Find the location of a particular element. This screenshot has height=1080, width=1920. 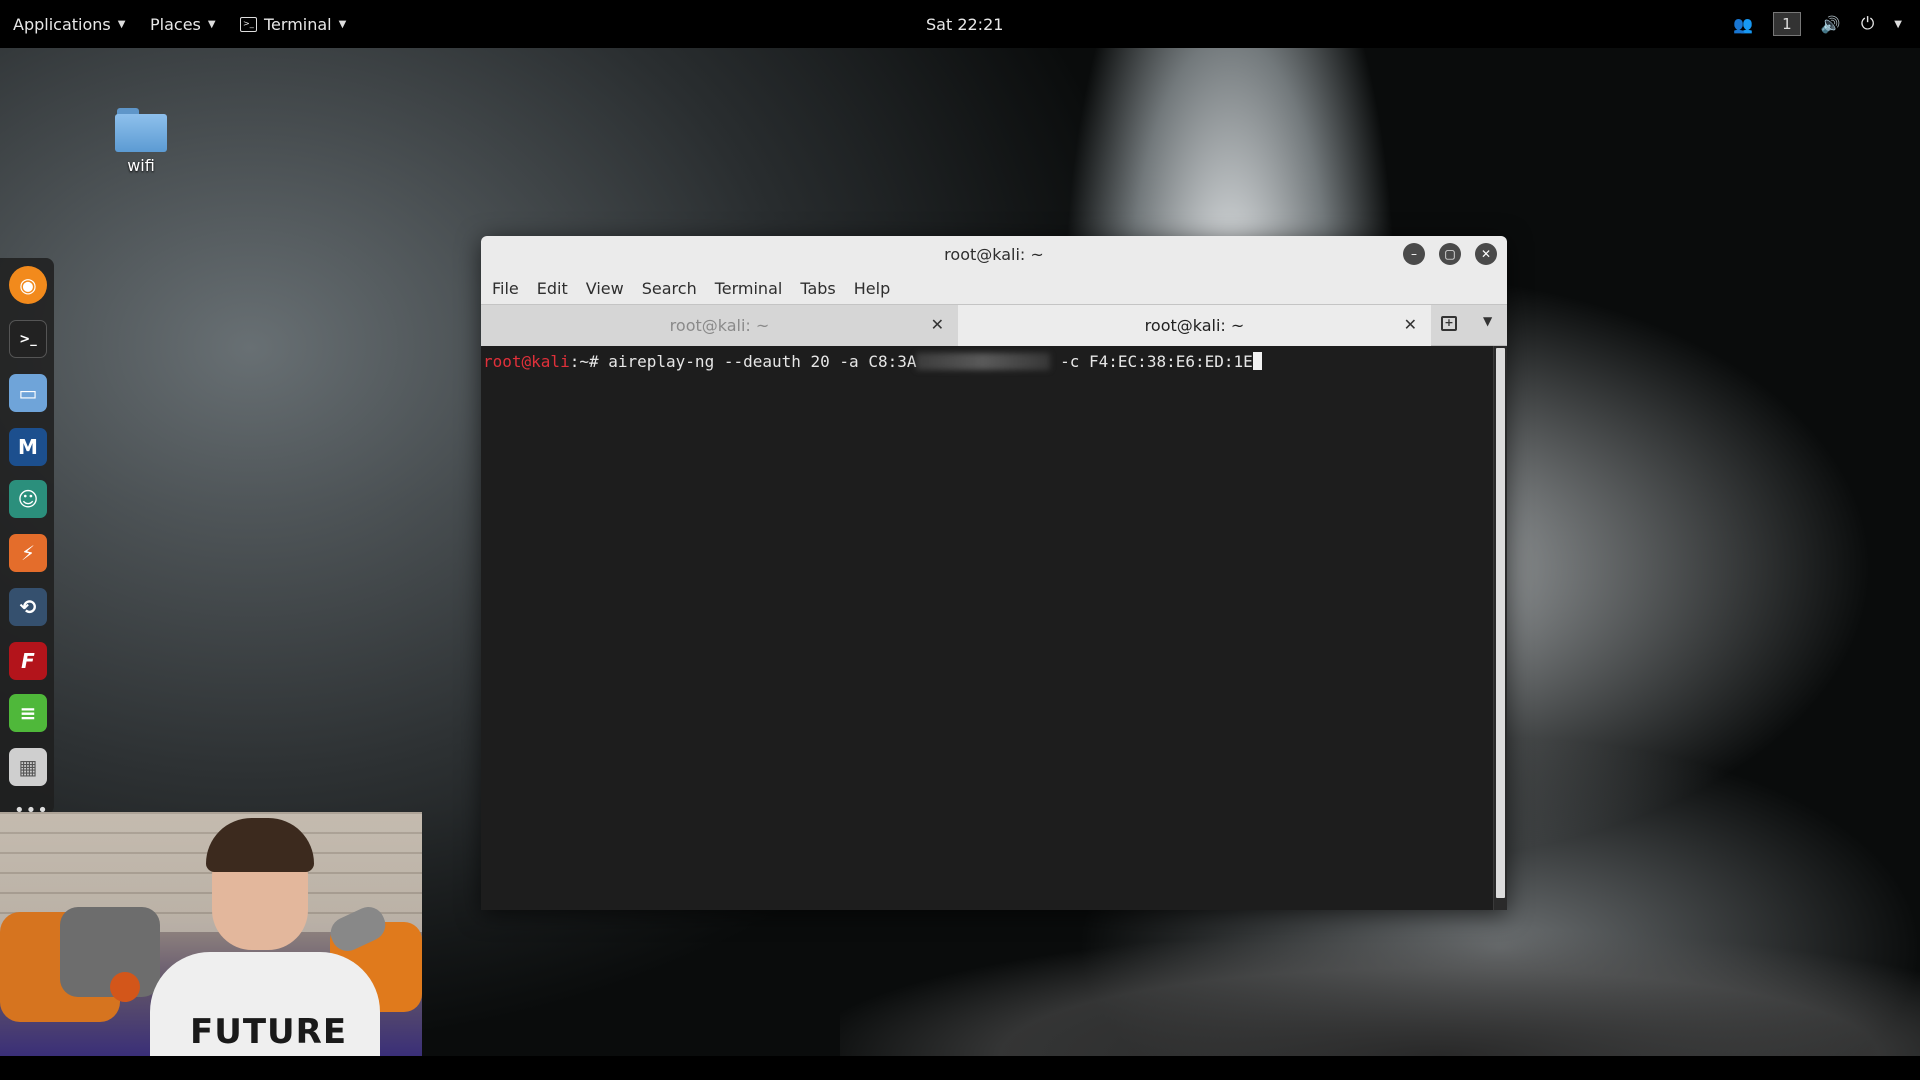

menu-tabs: Tabs is located at coordinates (817, 288).